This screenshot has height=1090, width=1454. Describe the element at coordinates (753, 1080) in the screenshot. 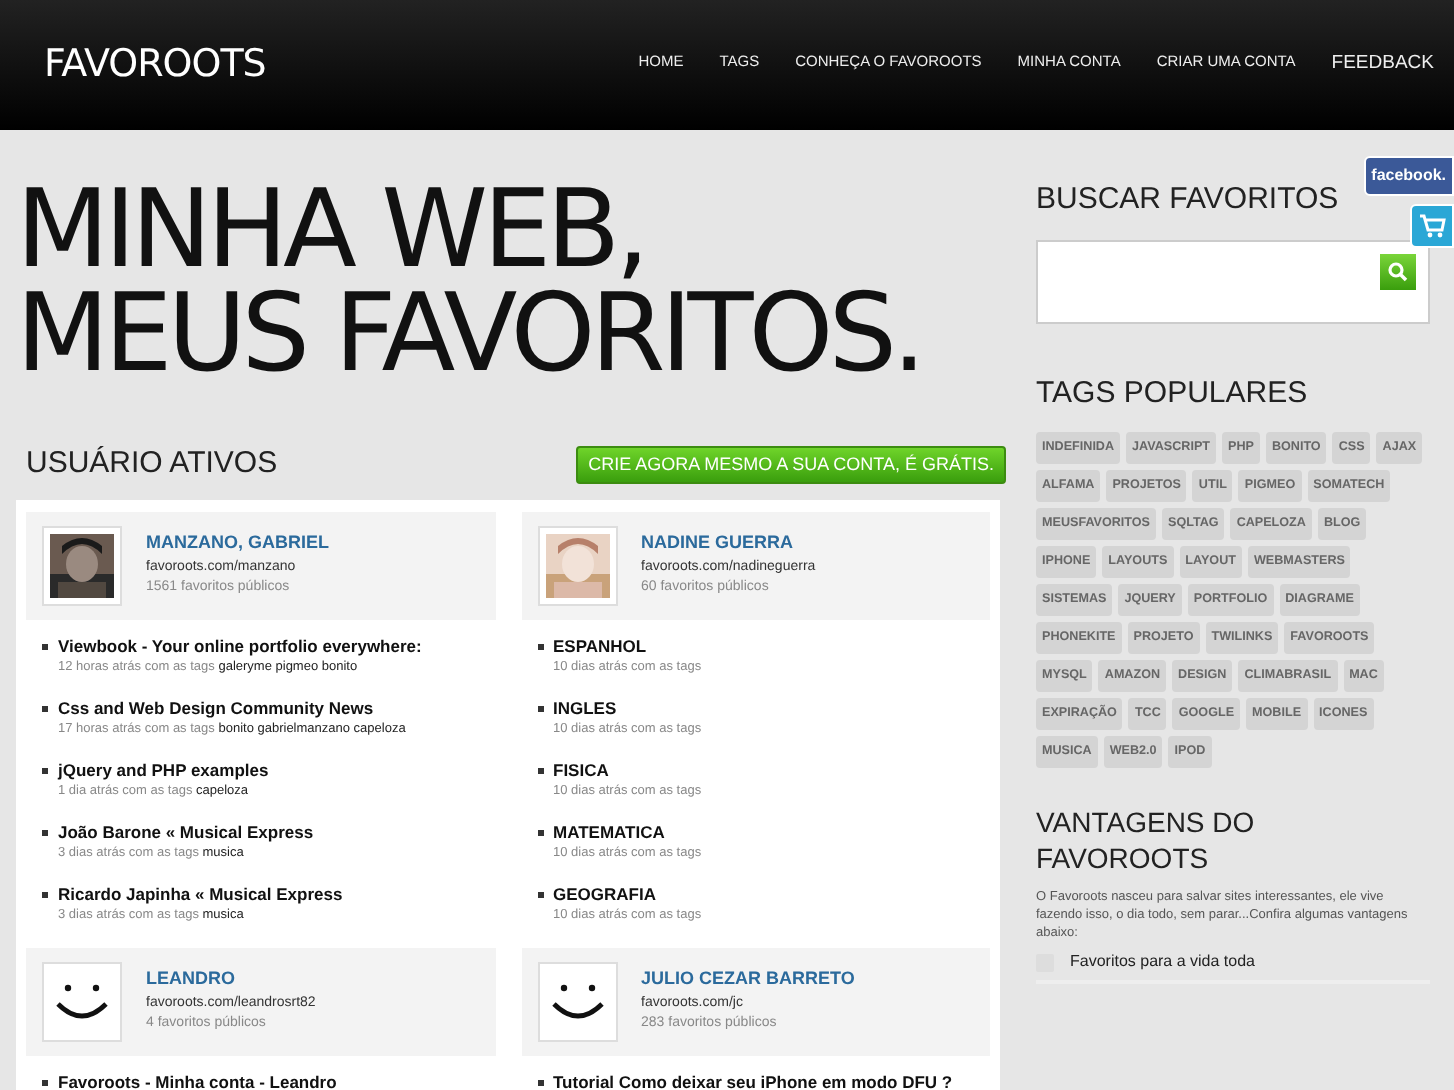

I see `bookmark-link: Tutorial Como deixar seu iPhone em modo DFU ?` at that location.